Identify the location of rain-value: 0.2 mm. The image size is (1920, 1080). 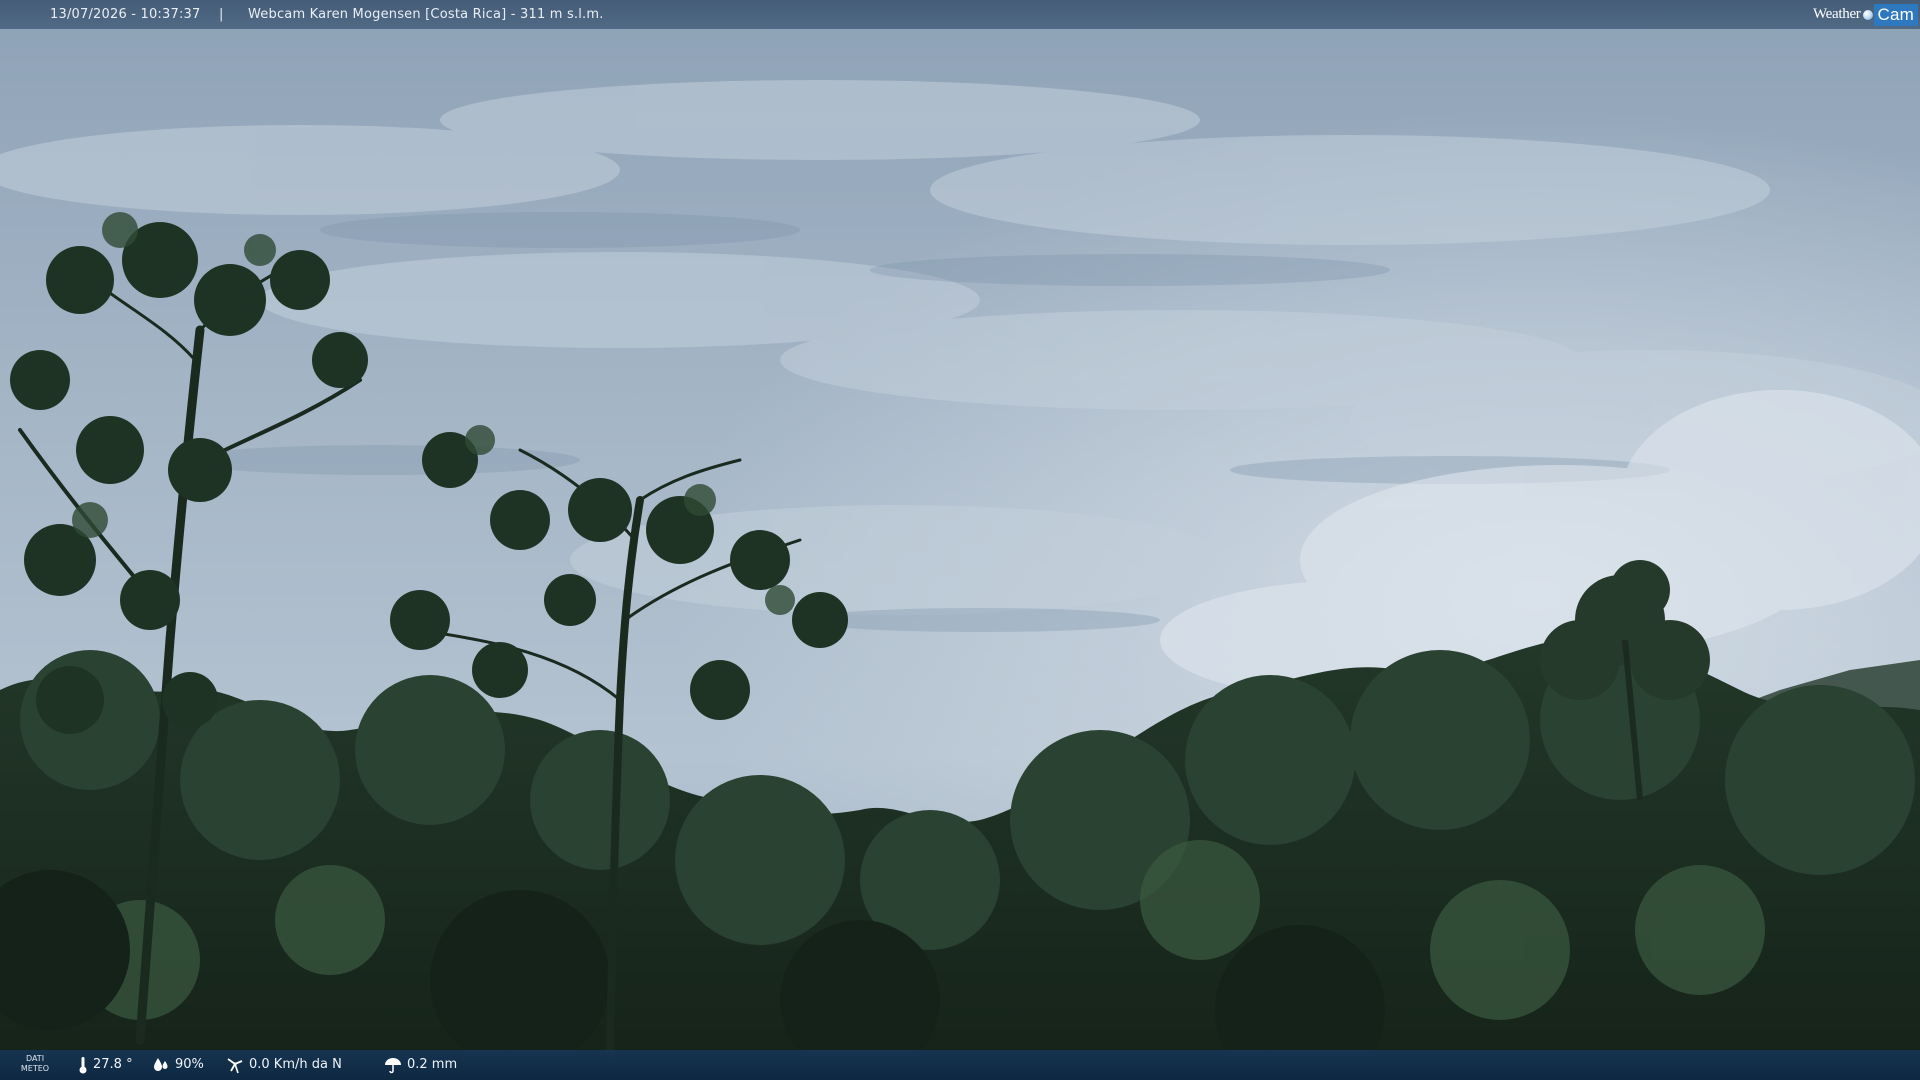
(432, 1064).